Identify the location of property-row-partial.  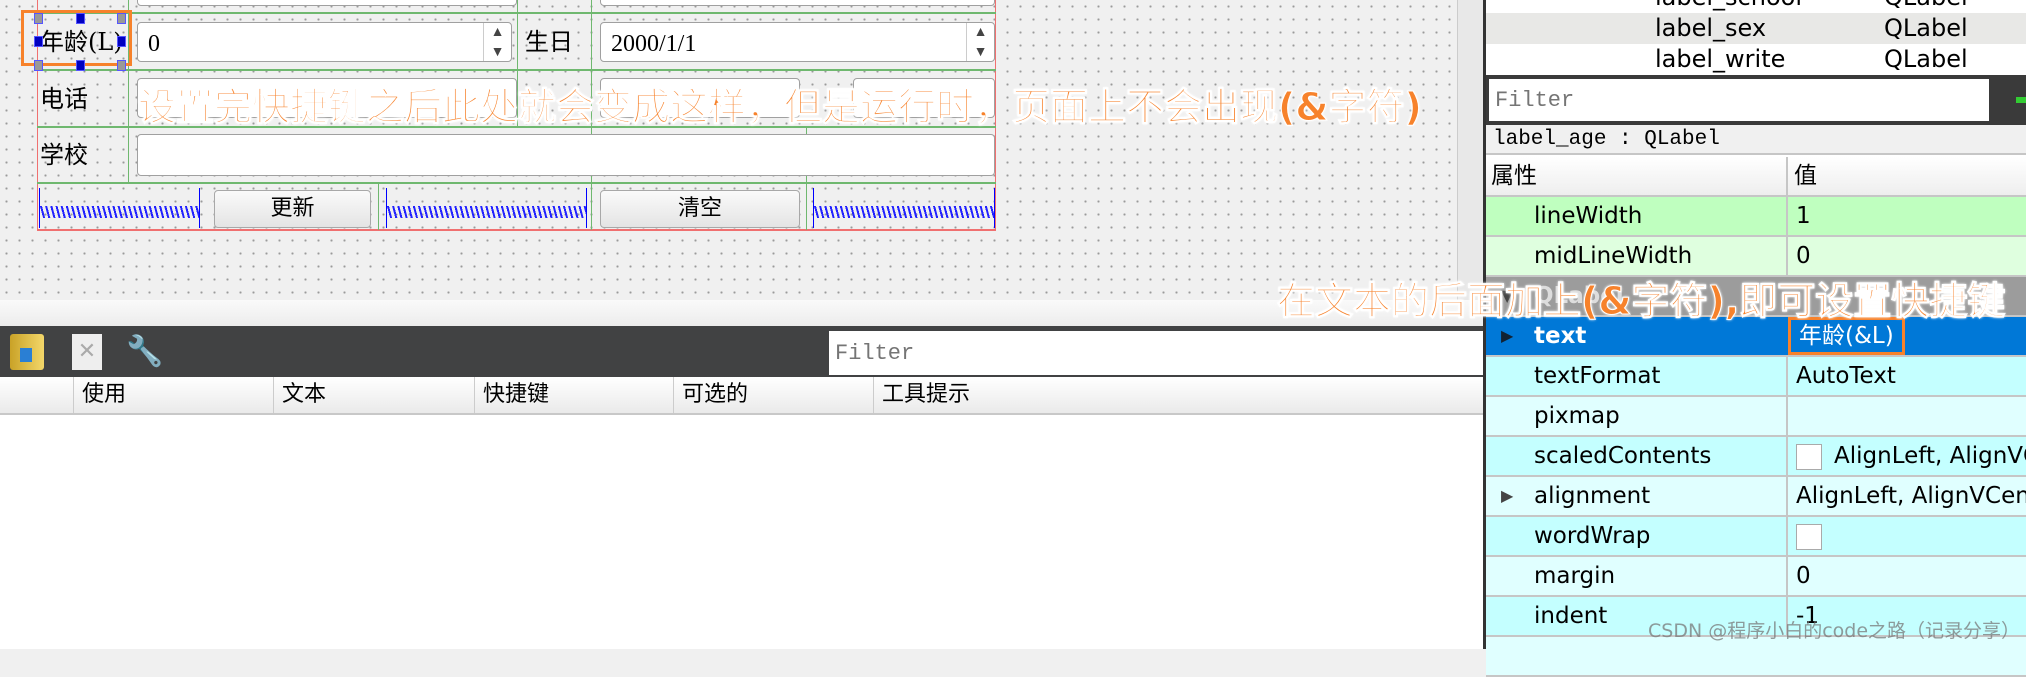
(1756, 657).